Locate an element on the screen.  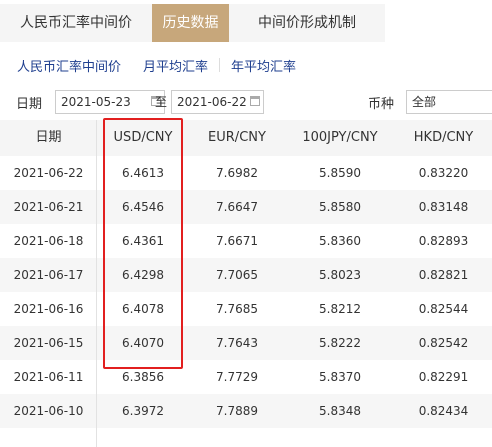
tab-rmb-central-parity: 人民币汇率中间价 is located at coordinates (76, 23).